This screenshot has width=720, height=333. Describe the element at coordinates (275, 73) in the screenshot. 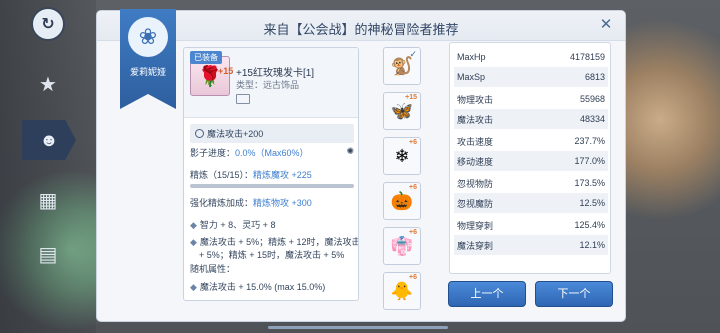

I see `item-name: +15红玫瑰发卡[1]` at that location.